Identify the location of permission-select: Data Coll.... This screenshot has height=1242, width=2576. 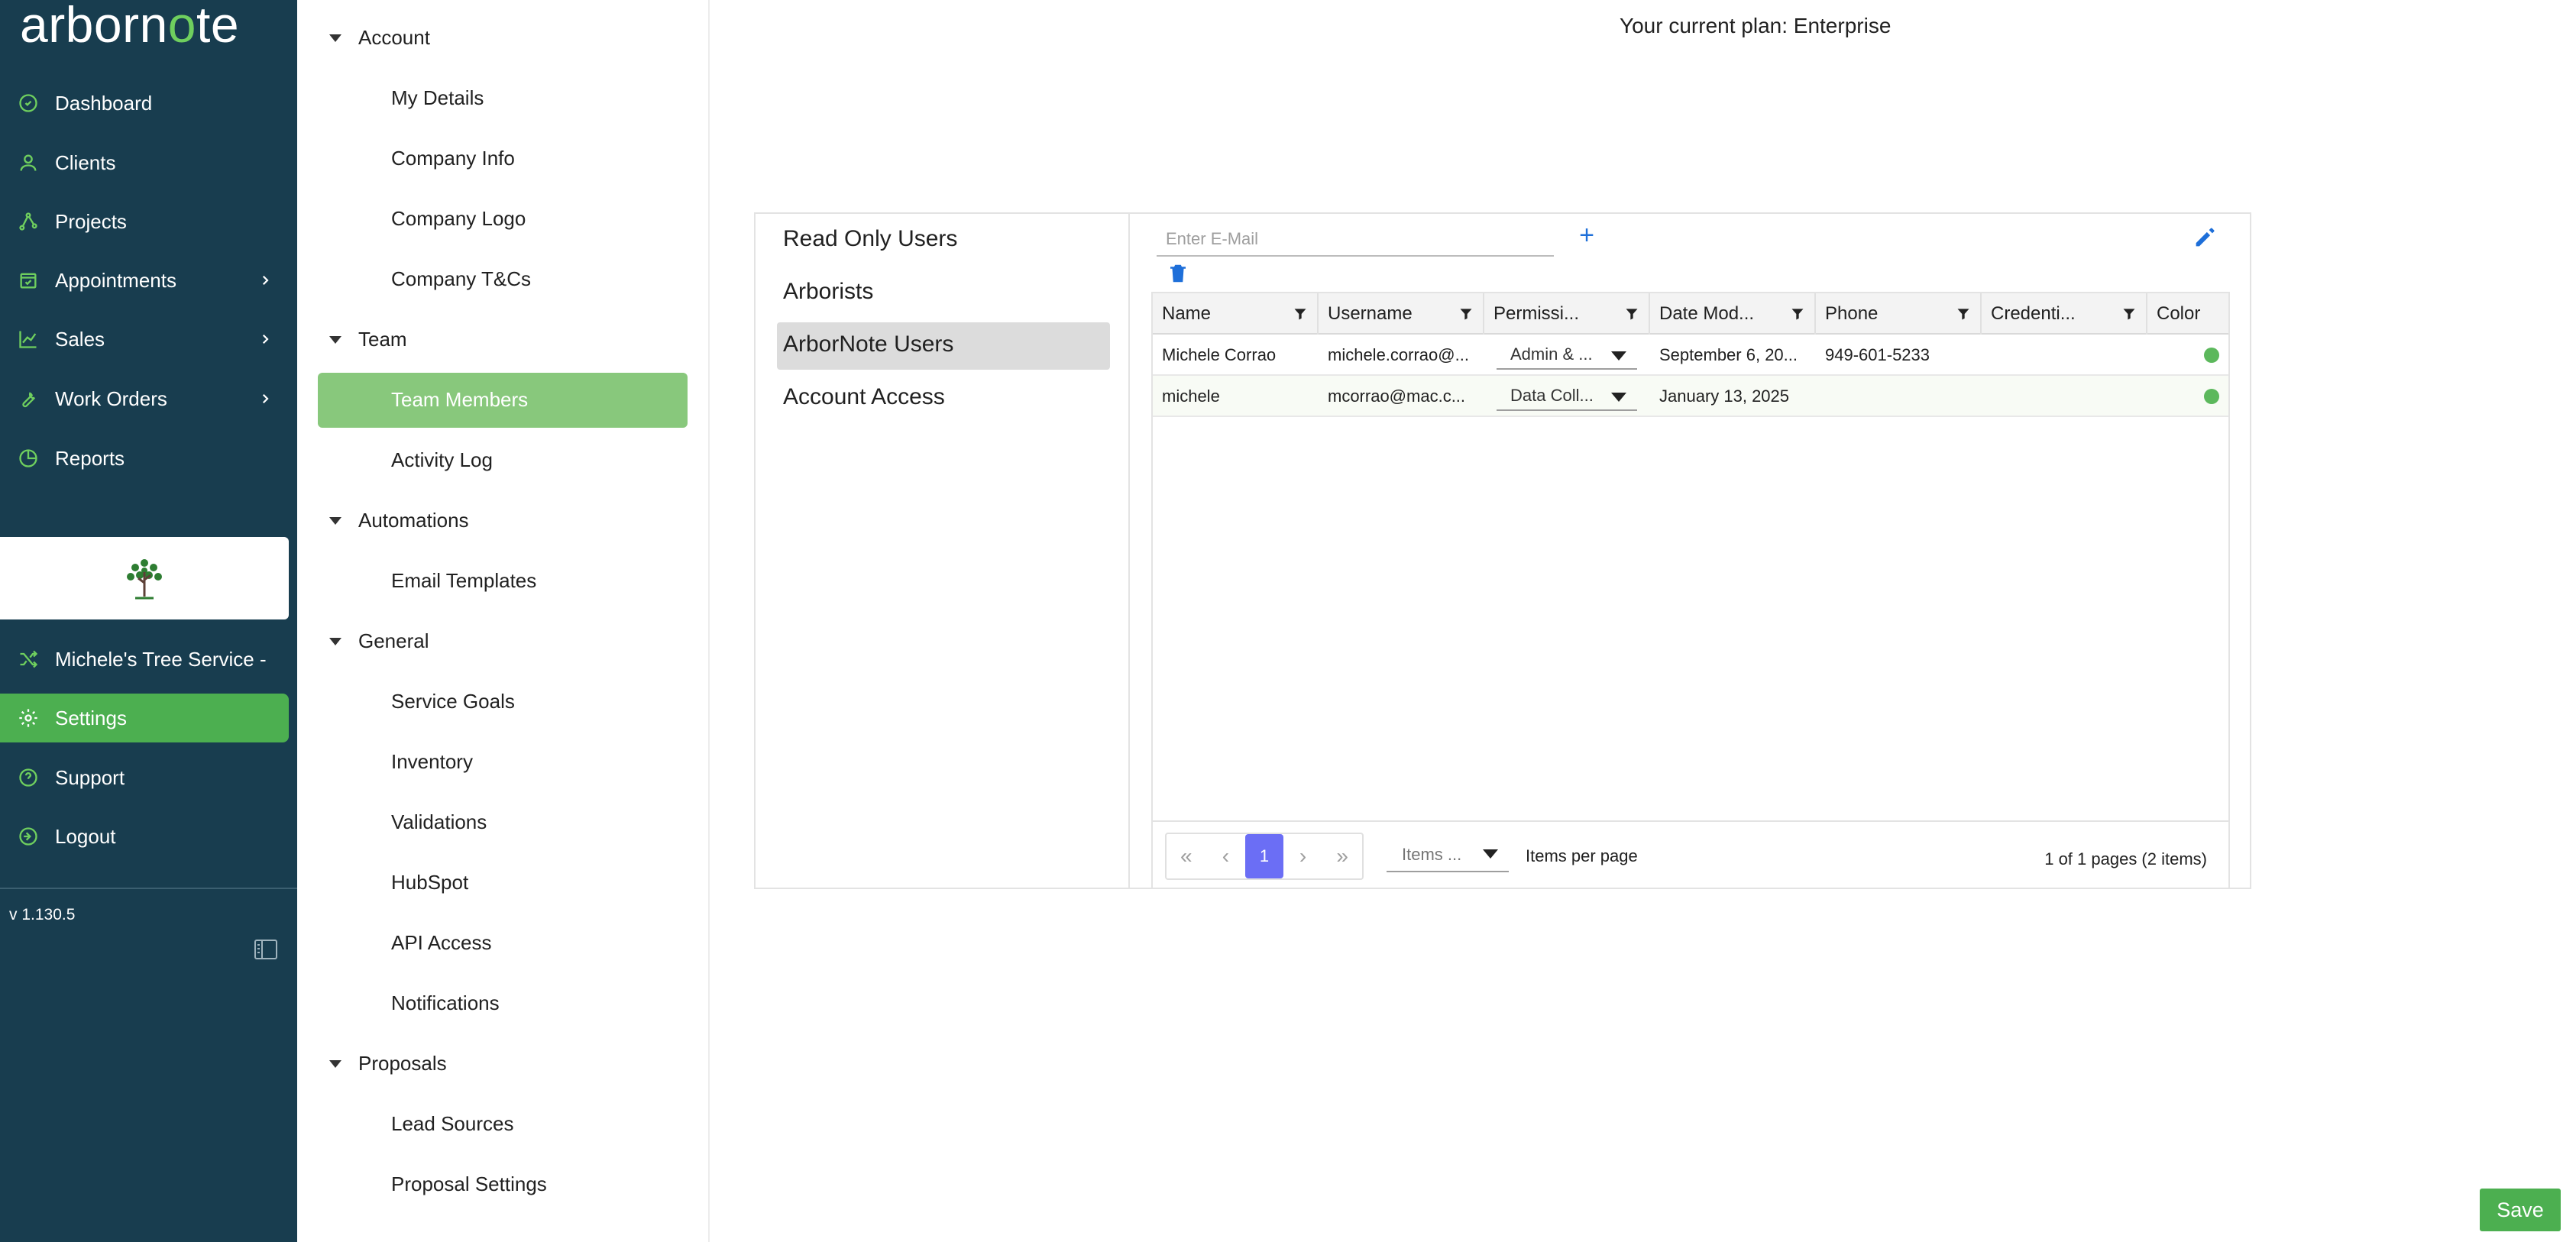
(1567, 396).